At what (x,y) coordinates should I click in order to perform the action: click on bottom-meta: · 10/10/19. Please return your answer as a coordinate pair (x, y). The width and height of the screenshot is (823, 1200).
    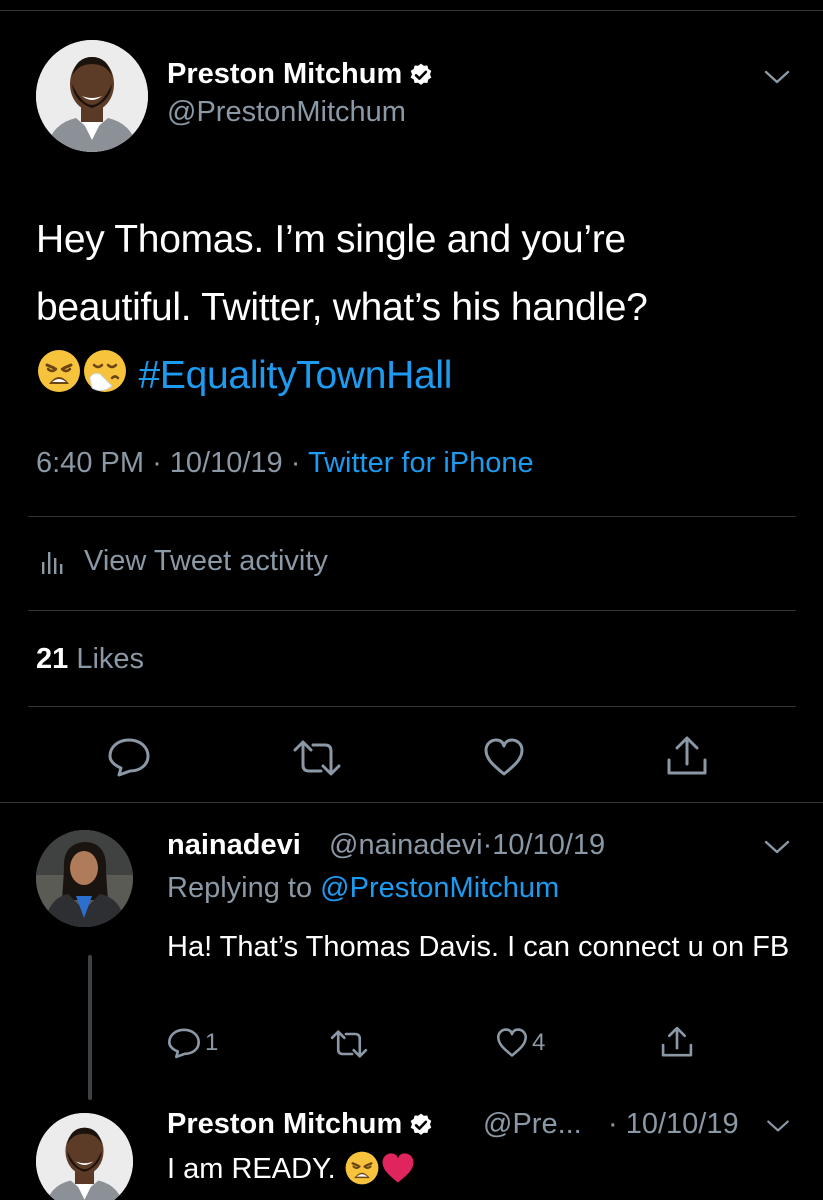
    Looking at the image, I should click on (673, 1124).